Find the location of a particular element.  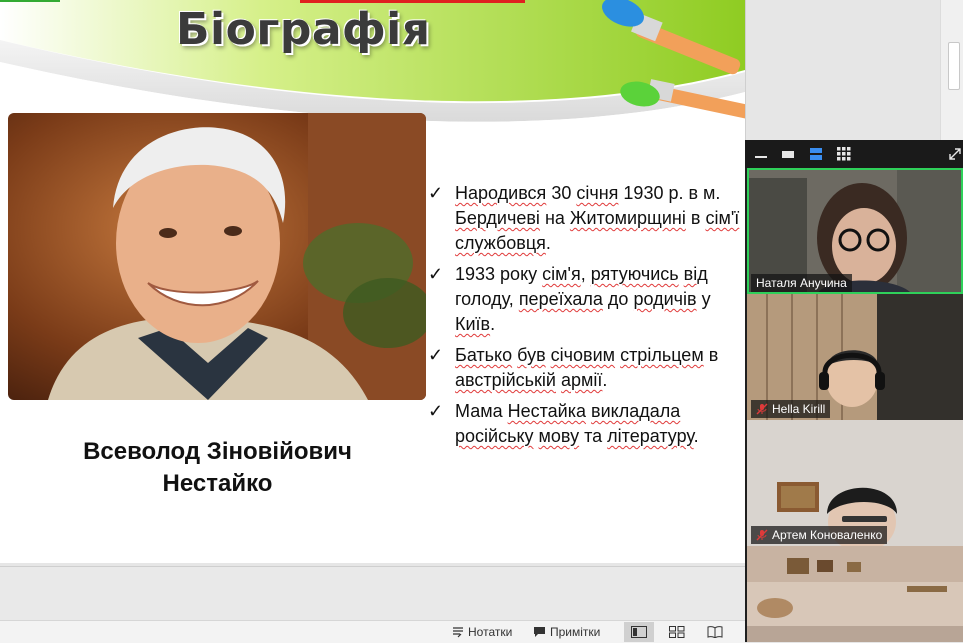

bio-text: мову is located at coordinates (559, 436).